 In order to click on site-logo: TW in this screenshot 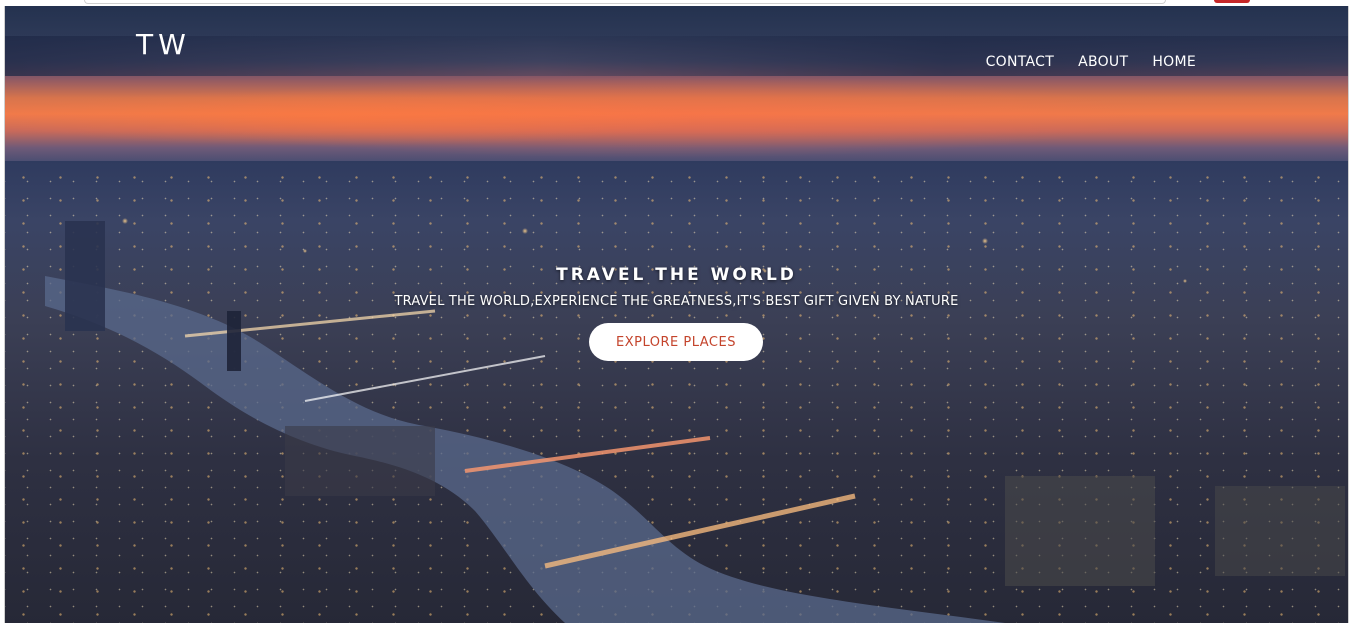, I will do `click(163, 44)`.